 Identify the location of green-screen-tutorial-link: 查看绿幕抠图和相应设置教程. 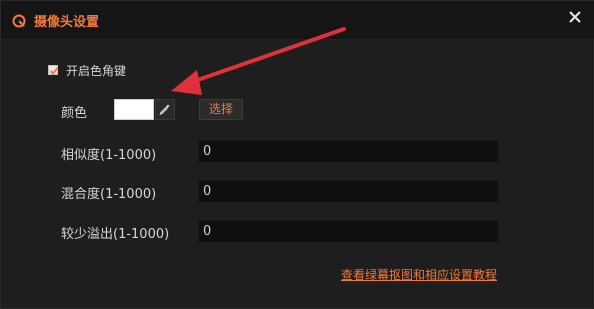
(419, 274).